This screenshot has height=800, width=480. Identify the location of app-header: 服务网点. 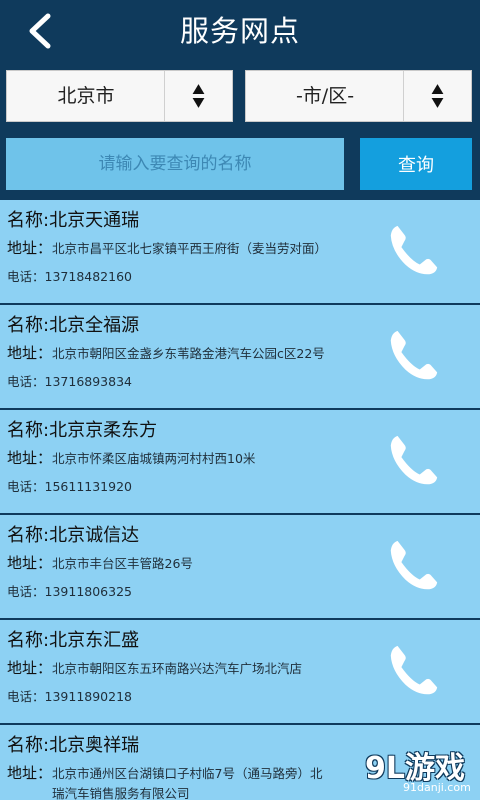
(240, 31).